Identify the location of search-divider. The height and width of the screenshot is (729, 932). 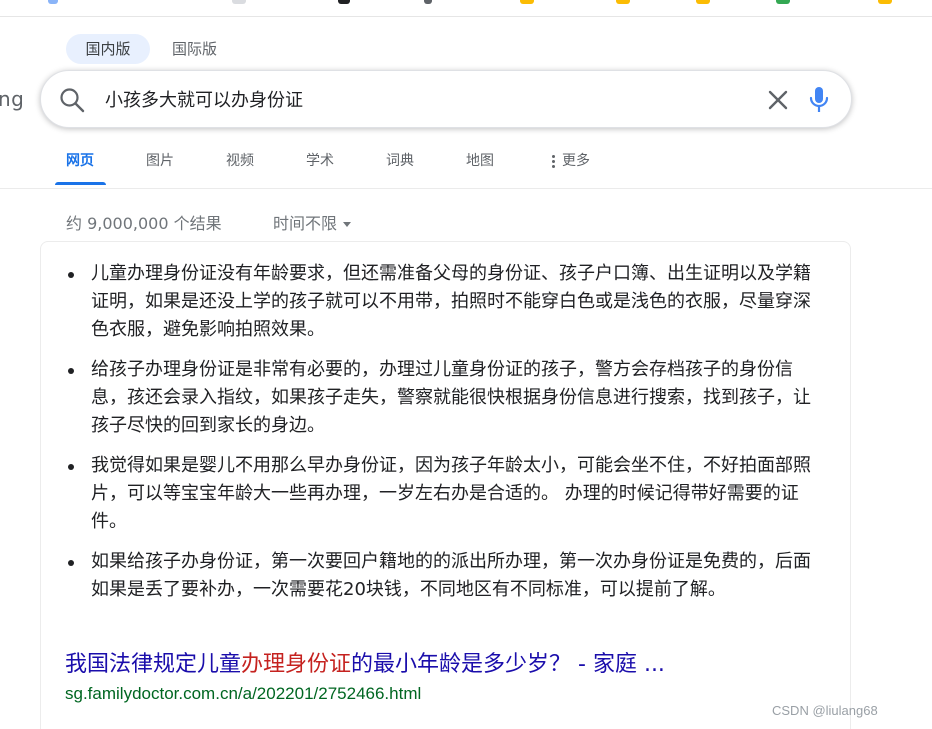
(799, 99).